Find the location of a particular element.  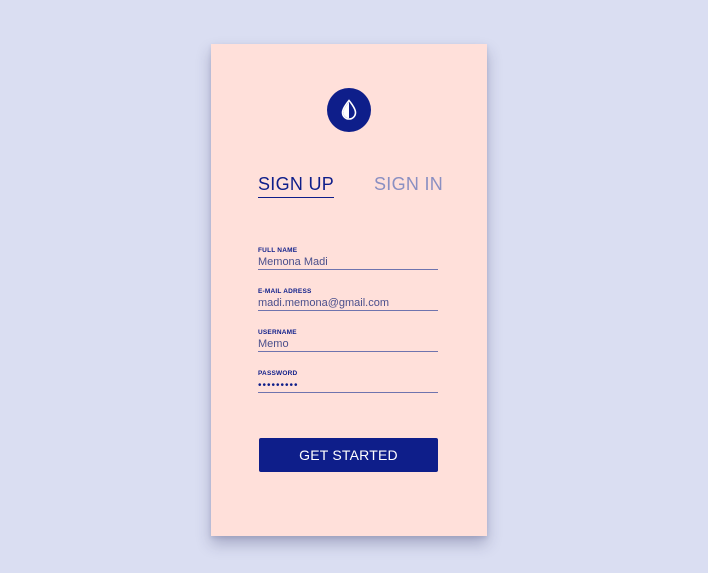

password-input is located at coordinates (348, 385).